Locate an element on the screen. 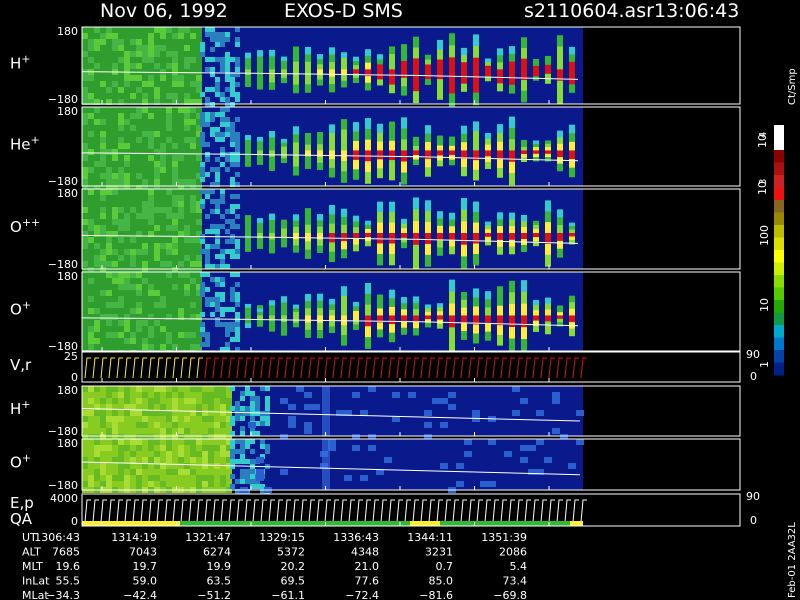 The width and height of the screenshot is (800, 600). y-tick-top: 180 is located at coordinates (67, 193).